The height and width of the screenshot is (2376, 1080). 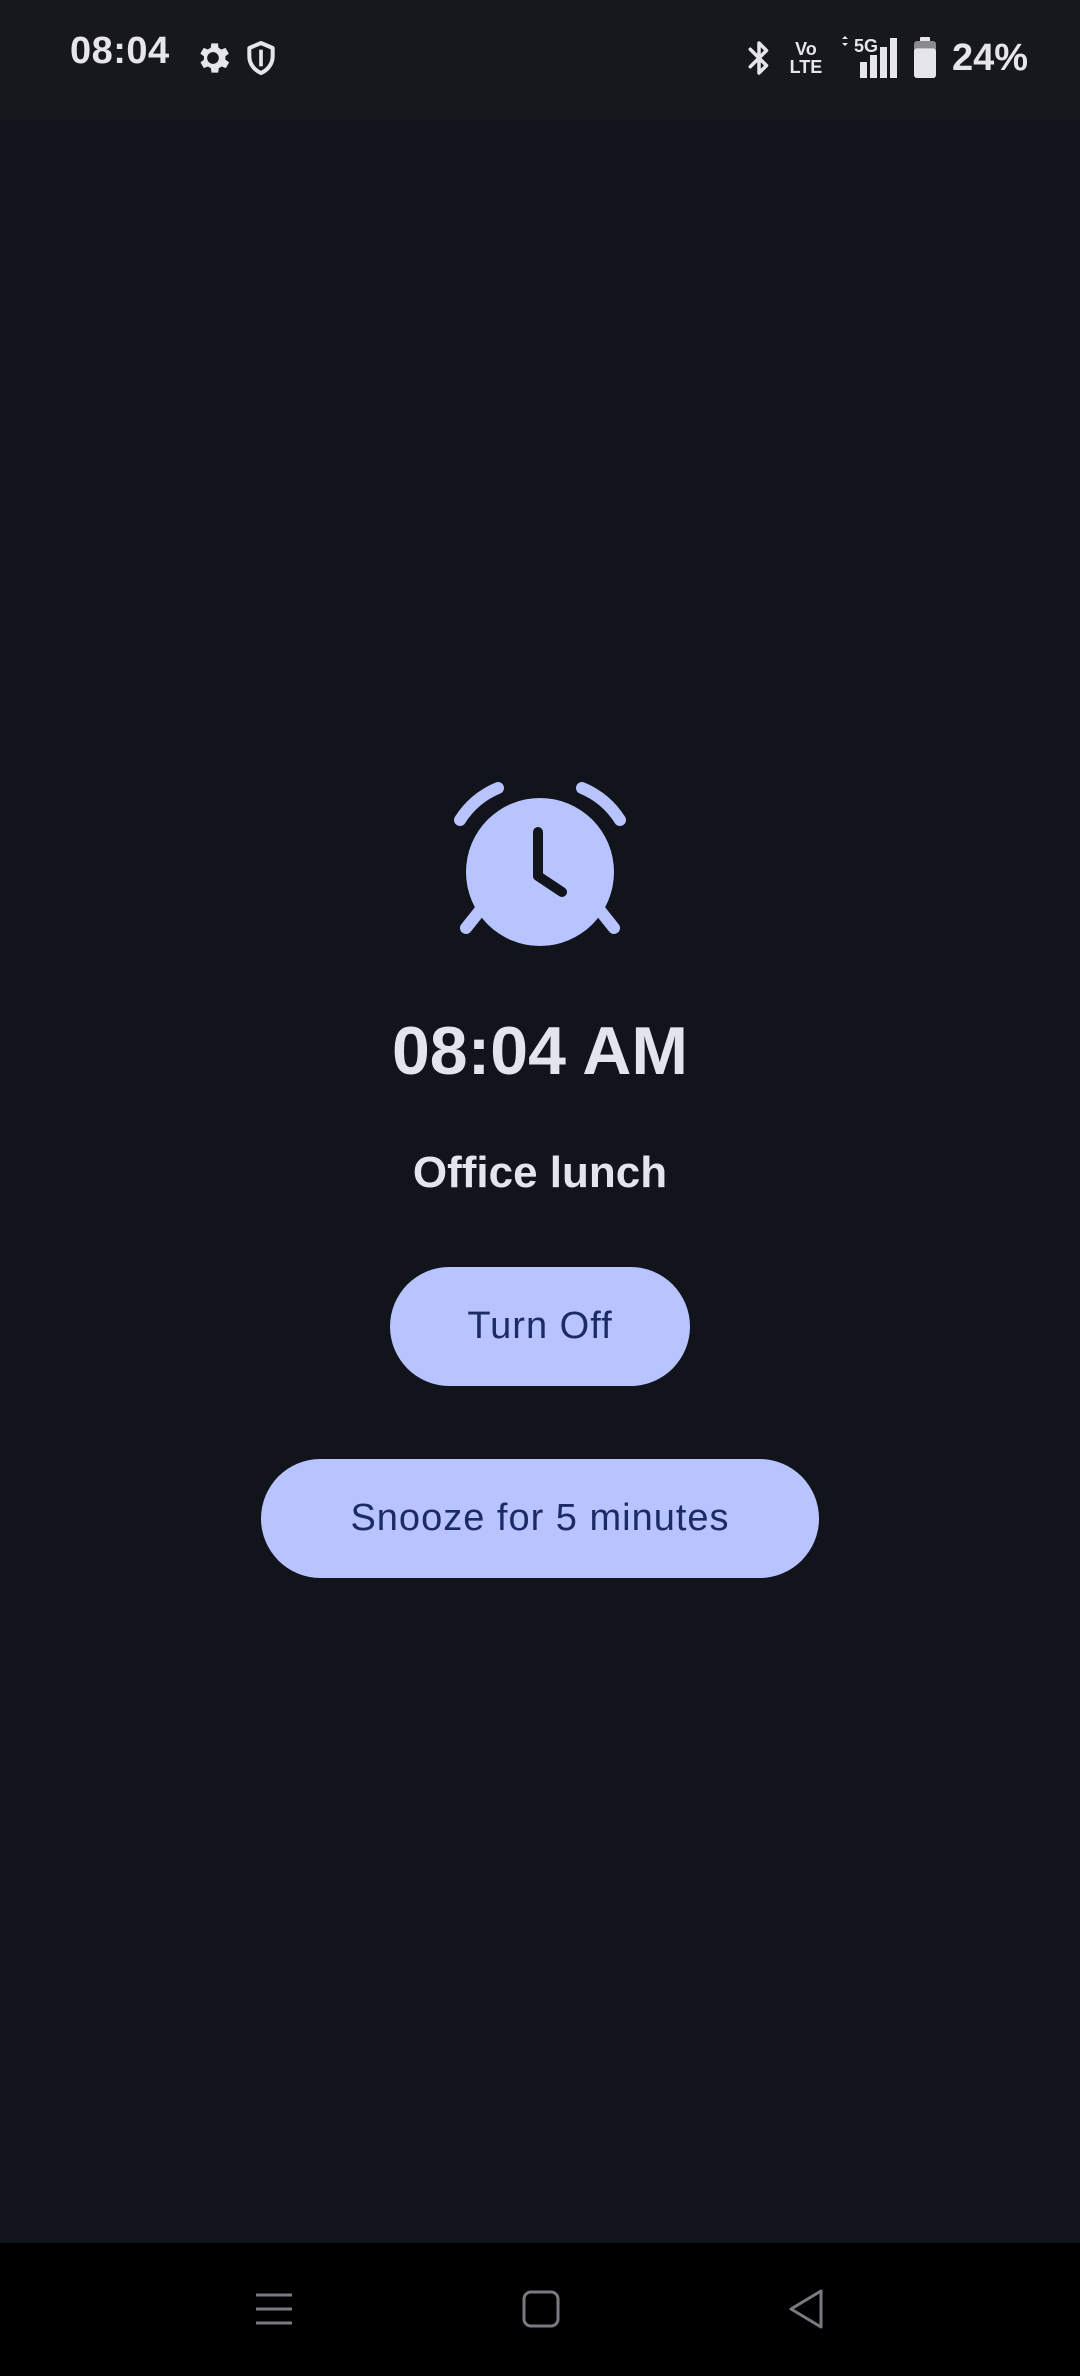 I want to click on bluetooth-icon, so click(x=758, y=58).